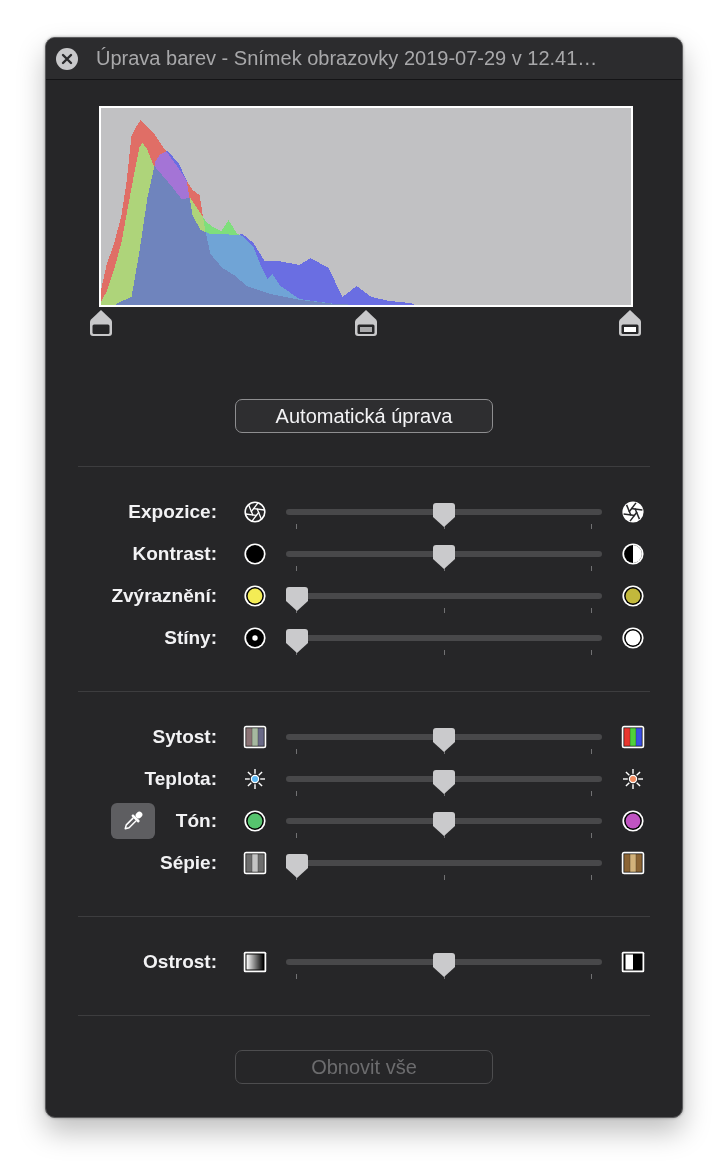 Image resolution: width=728 pixels, height=1172 pixels. I want to click on eyedropper-button, so click(133, 821).